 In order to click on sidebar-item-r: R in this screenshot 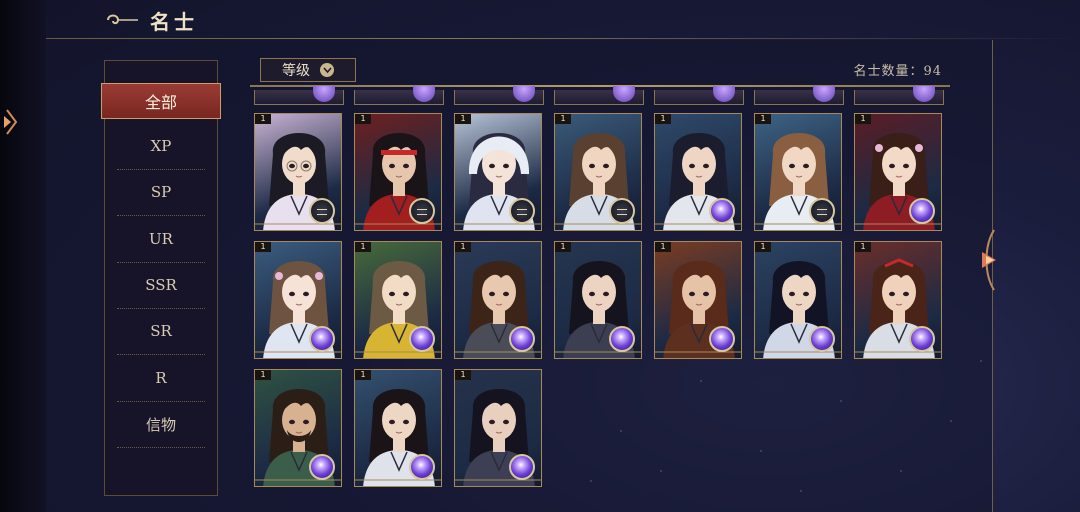, I will do `click(161, 378)`.